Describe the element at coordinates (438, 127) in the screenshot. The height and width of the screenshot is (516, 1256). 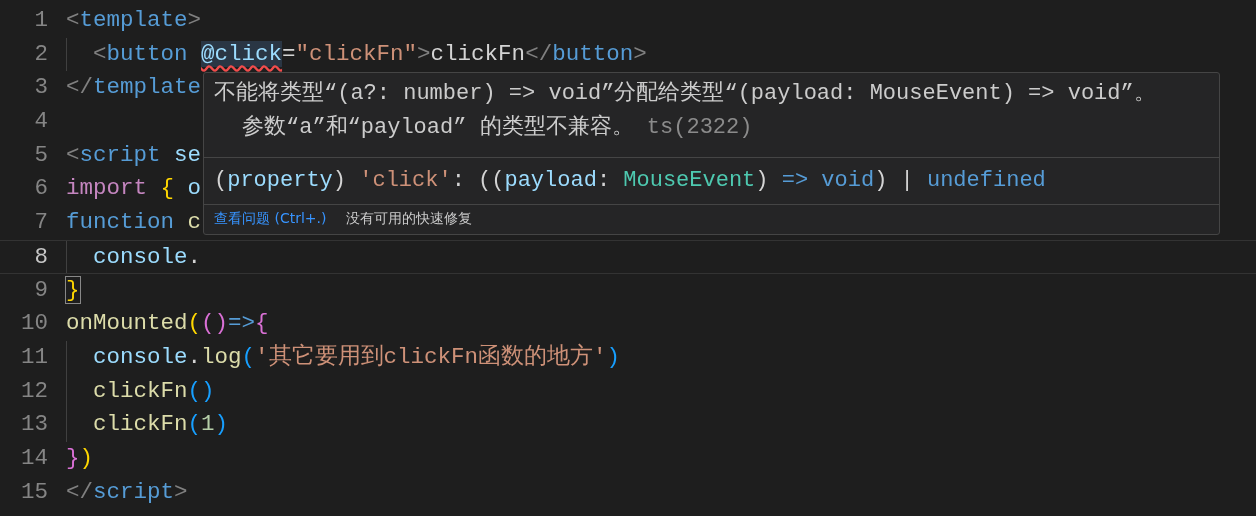
I see `error-detail: 参数“a”和“payload” 的类型不兼容。` at that location.